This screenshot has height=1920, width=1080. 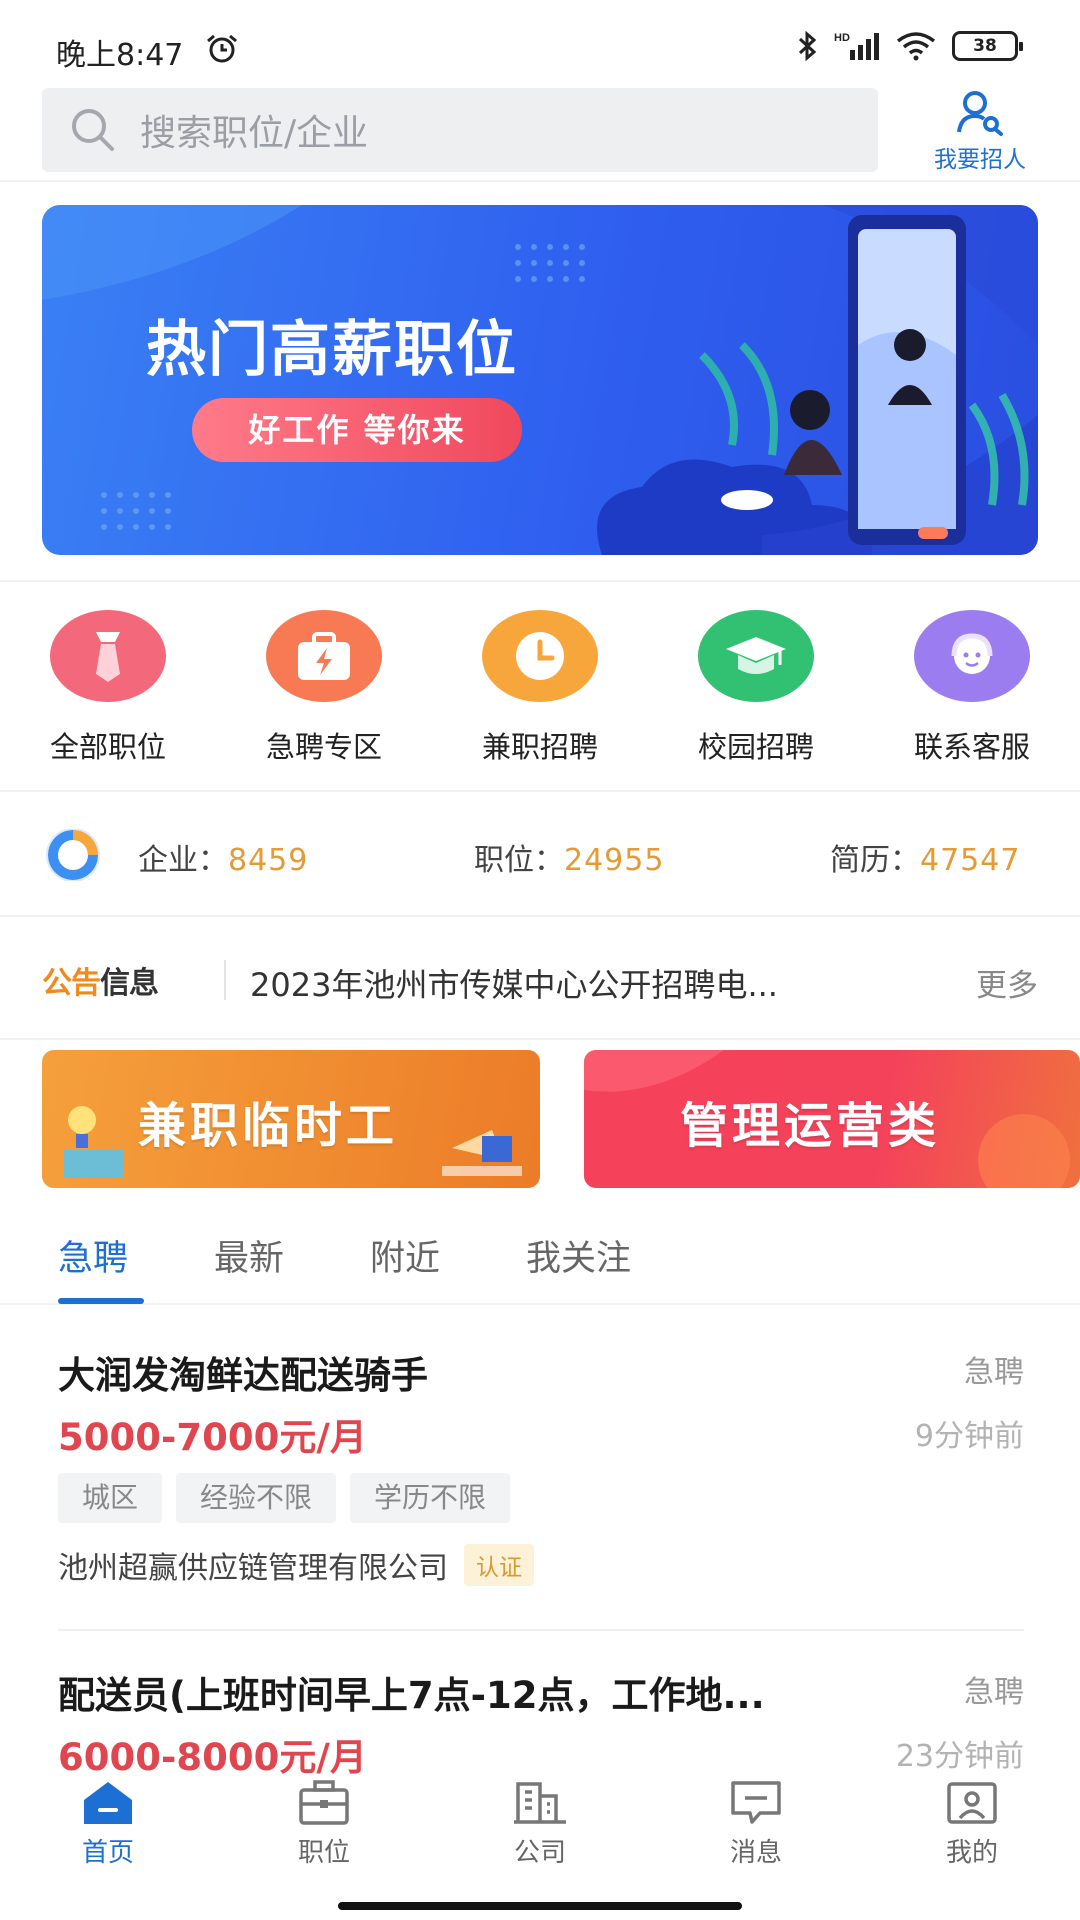 I want to click on job-tag: 城区, so click(x=110, y=1498).